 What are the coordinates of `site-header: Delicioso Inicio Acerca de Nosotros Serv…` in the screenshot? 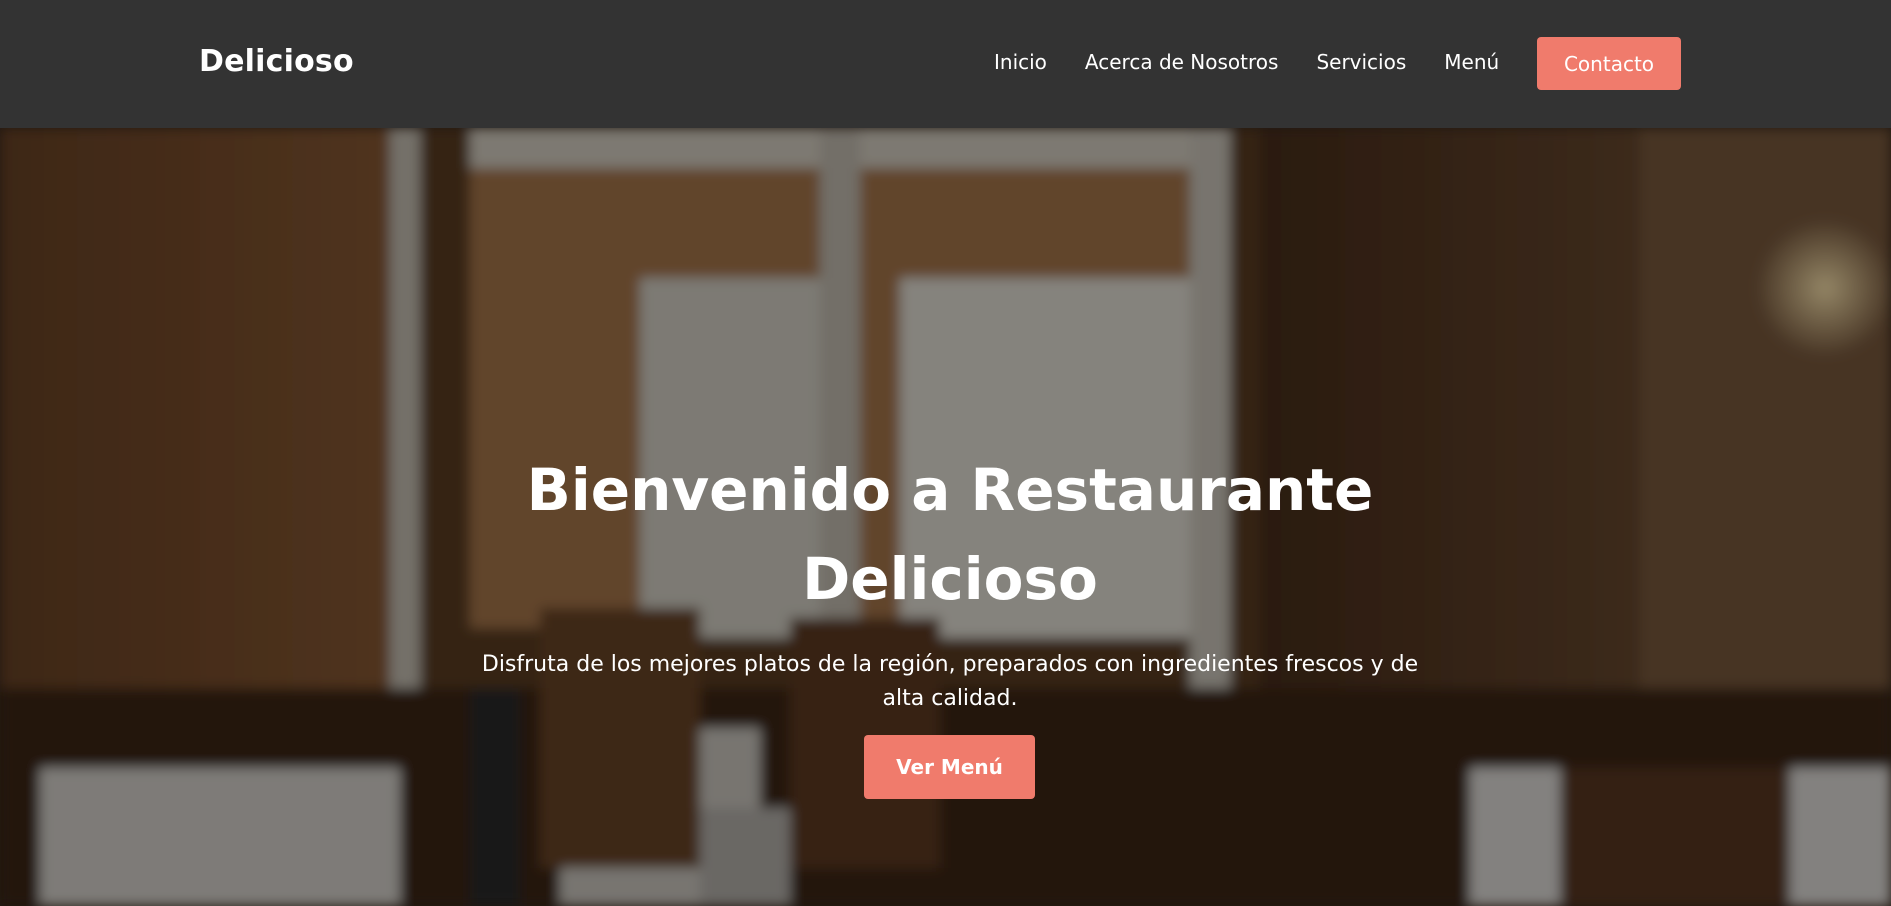 It's located at (945, 64).